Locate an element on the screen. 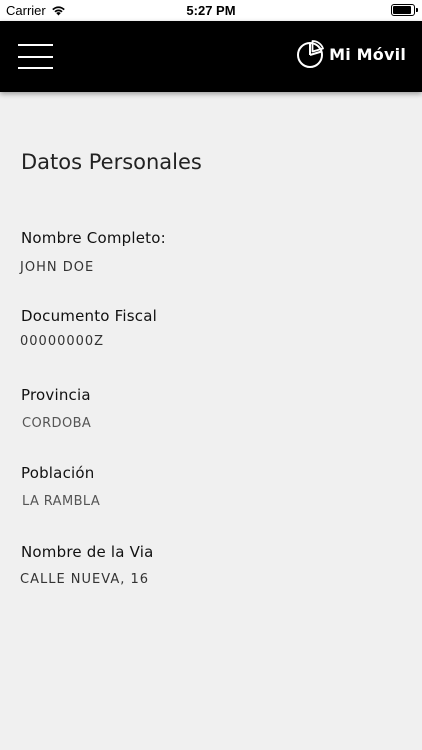 The height and width of the screenshot is (750, 422). field-label-nombre-via: Nombre de la Via is located at coordinates (87, 552).